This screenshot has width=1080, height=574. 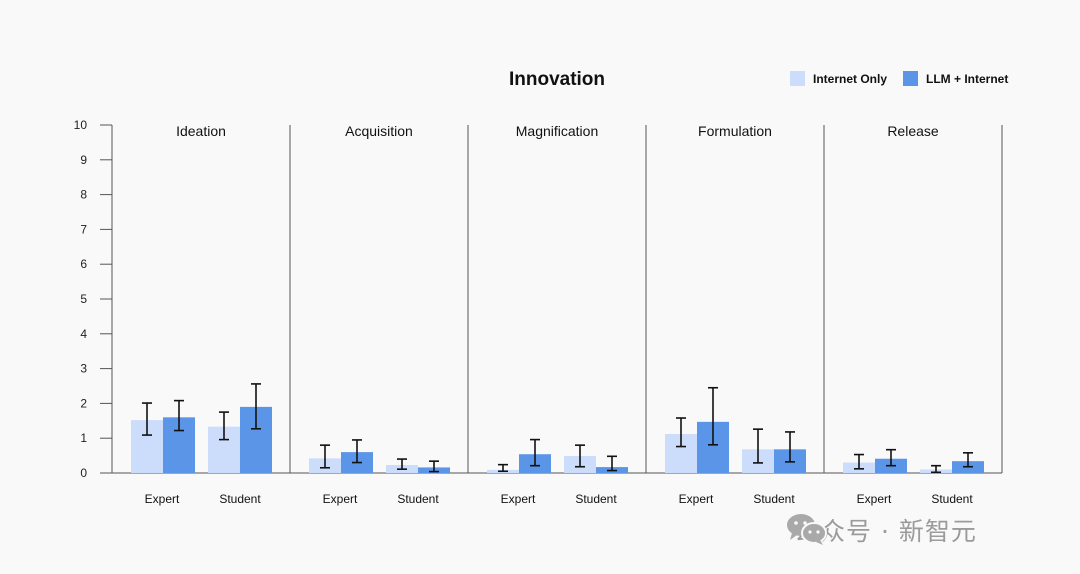 What do you see at coordinates (881, 530) in the screenshot?
I see `watermark: 公众号 · 新智元` at bounding box center [881, 530].